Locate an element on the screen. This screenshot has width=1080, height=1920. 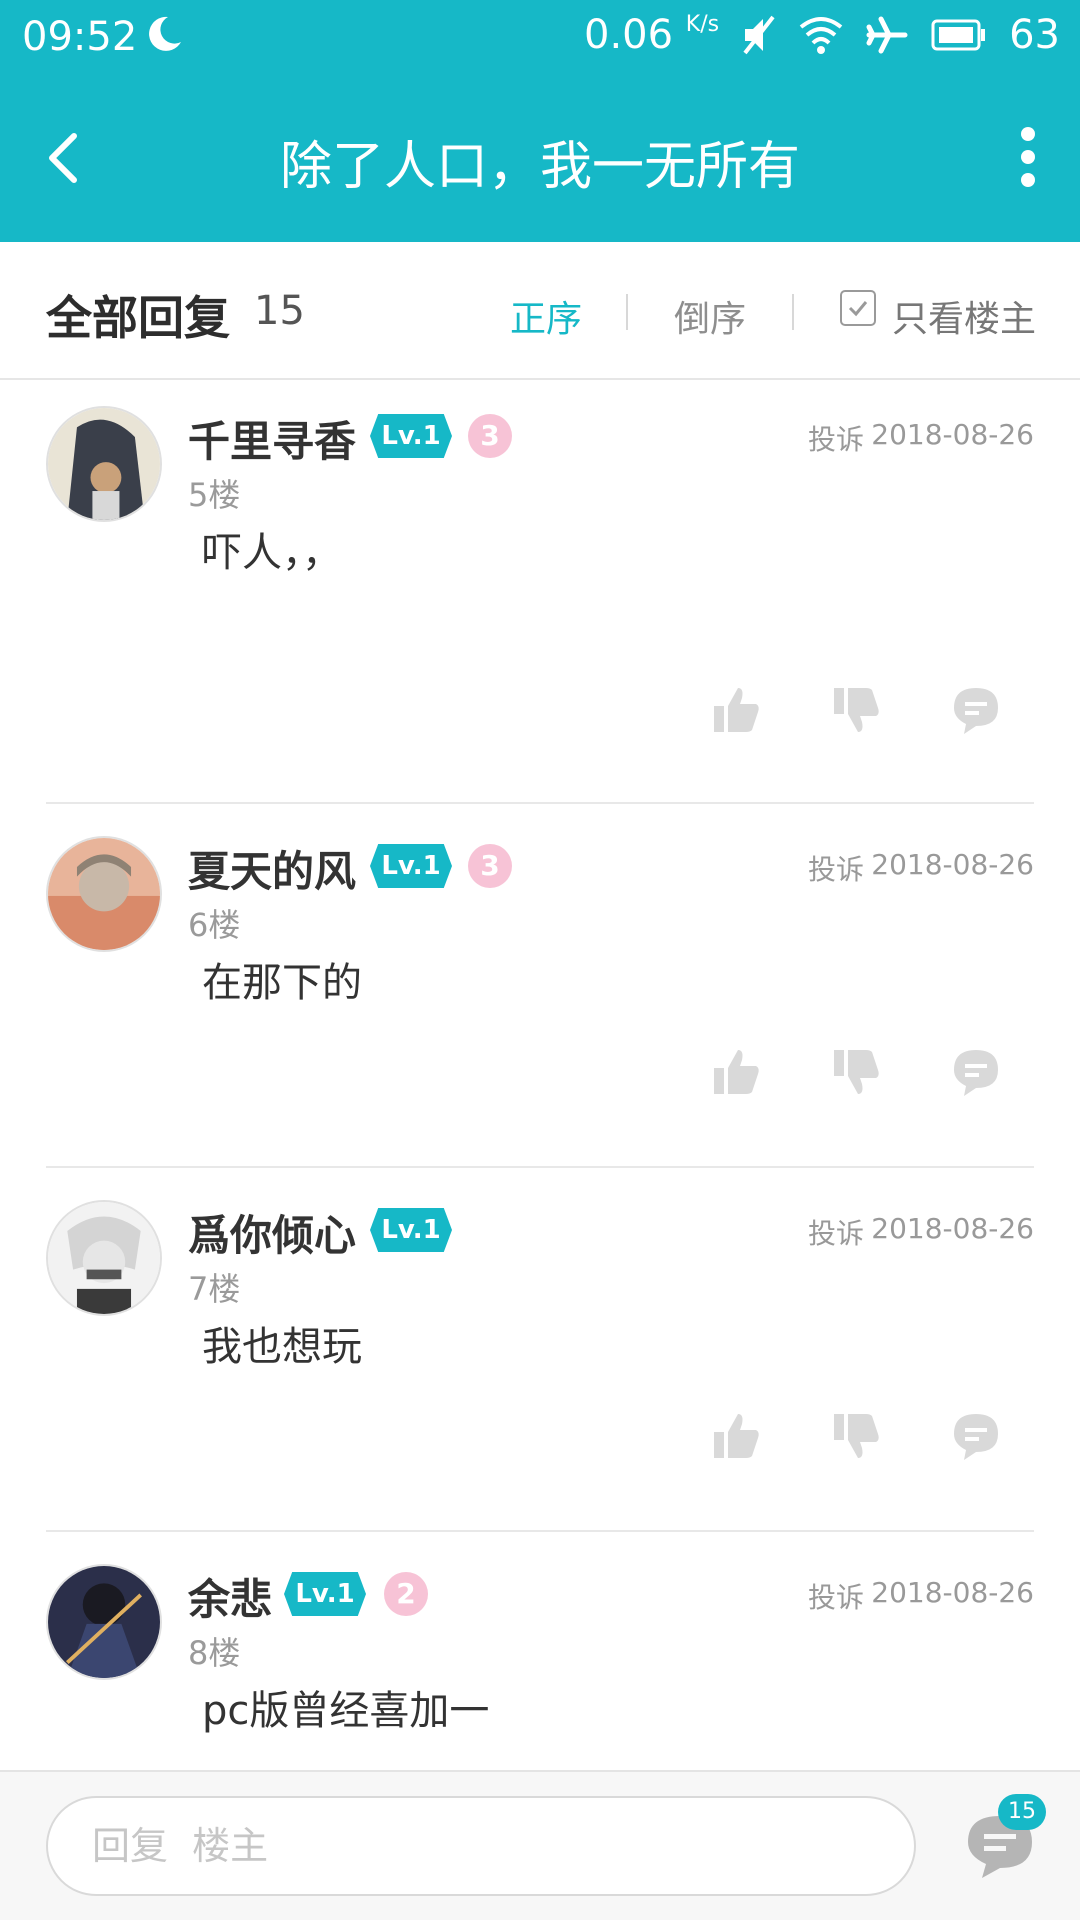
reply-bar: 15 is located at coordinates (540, 1845).